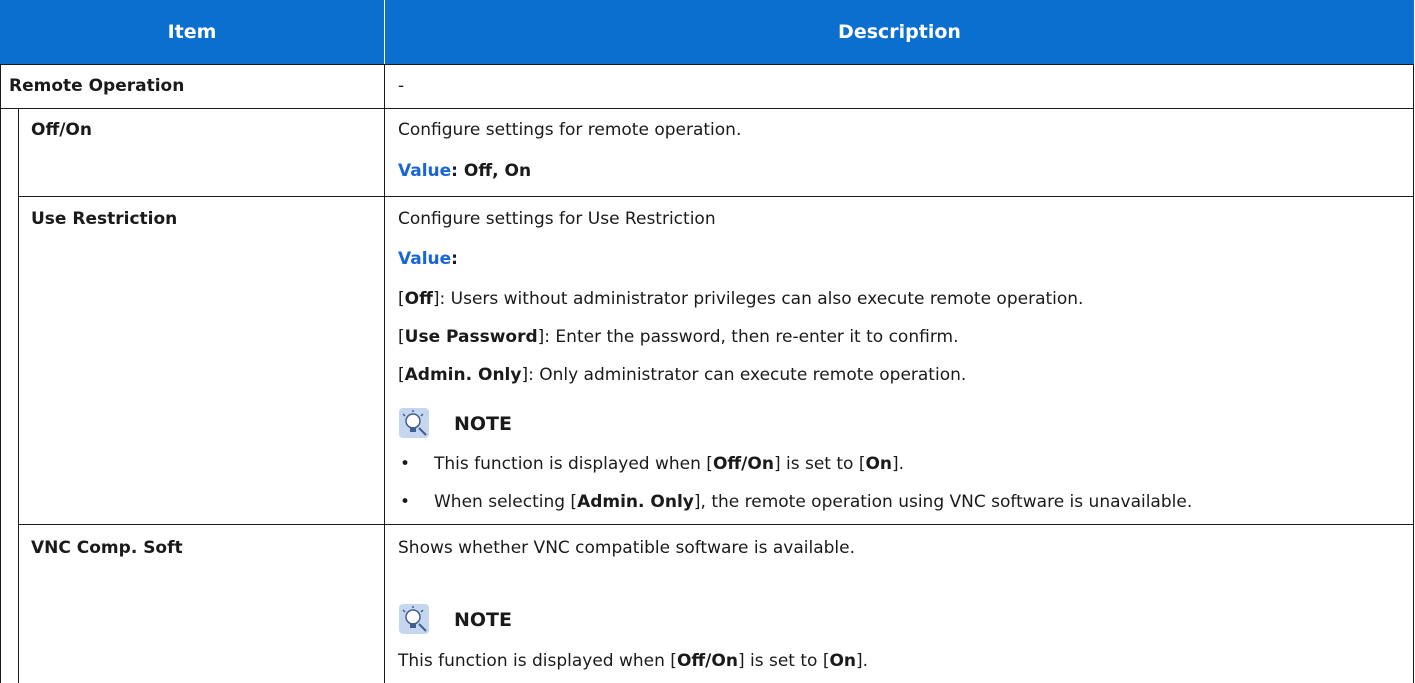 The width and height of the screenshot is (1415, 683). I want to click on row-item-remote-operation: Remote Operation, so click(97, 86).